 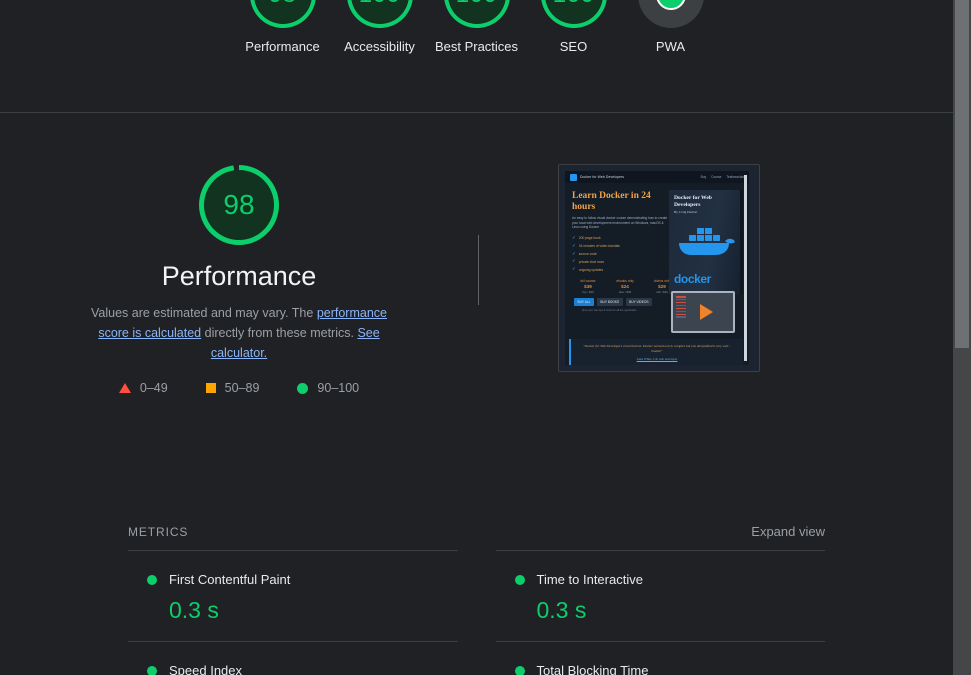 What do you see at coordinates (124, 388) in the screenshot?
I see `triangle-marker-icon` at bounding box center [124, 388].